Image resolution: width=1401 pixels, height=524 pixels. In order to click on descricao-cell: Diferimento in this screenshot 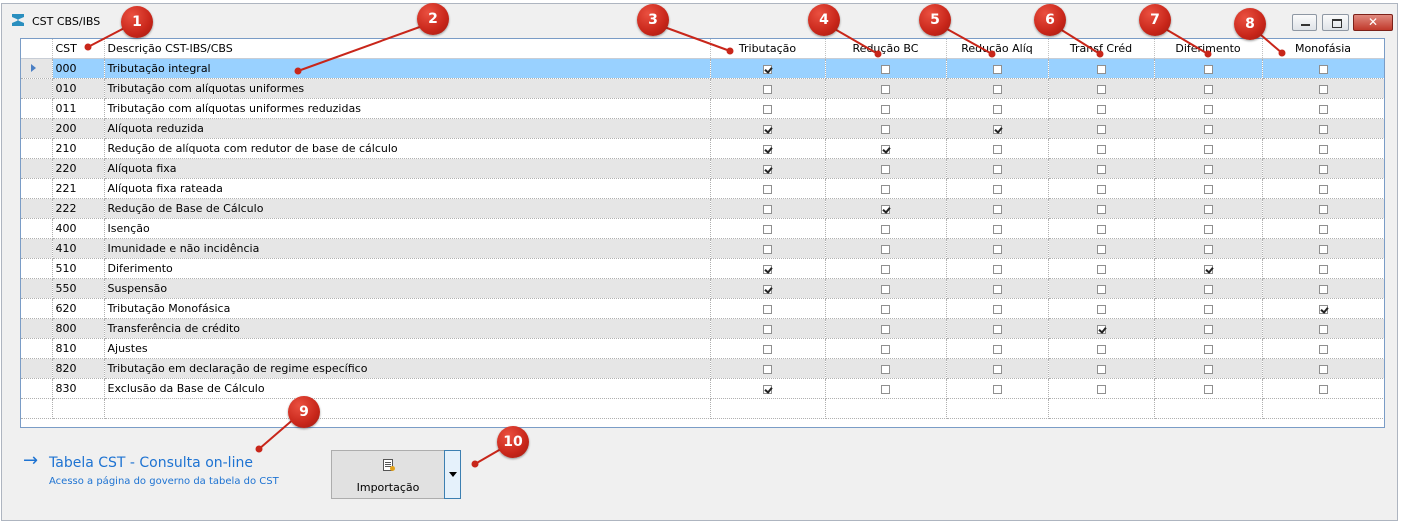, I will do `click(407, 268)`.